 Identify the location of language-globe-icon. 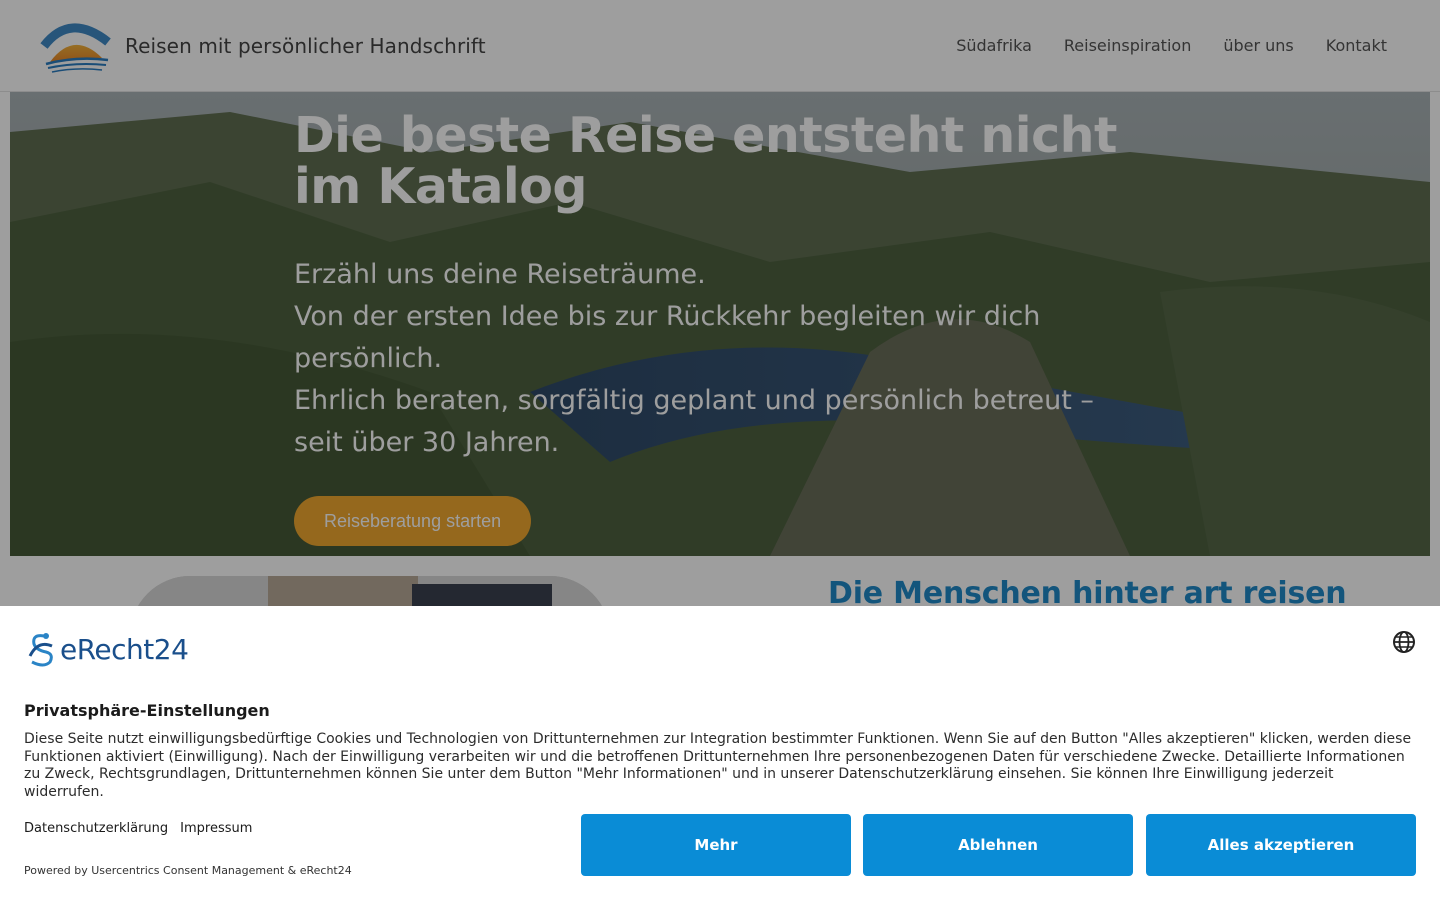
(1404, 642).